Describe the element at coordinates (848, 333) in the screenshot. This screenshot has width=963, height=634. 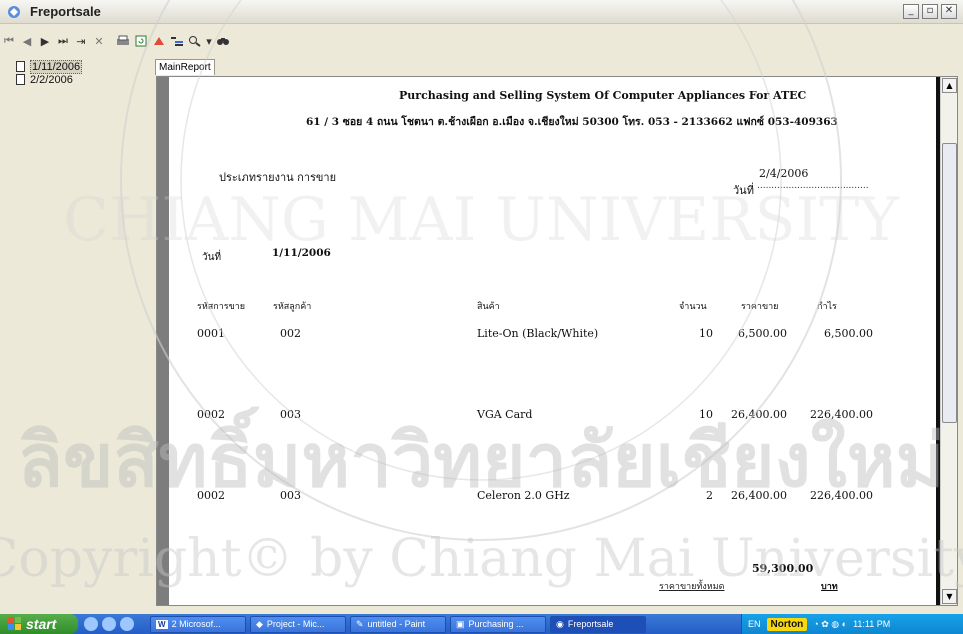
I see `row-profit: 6,500.00` at that location.